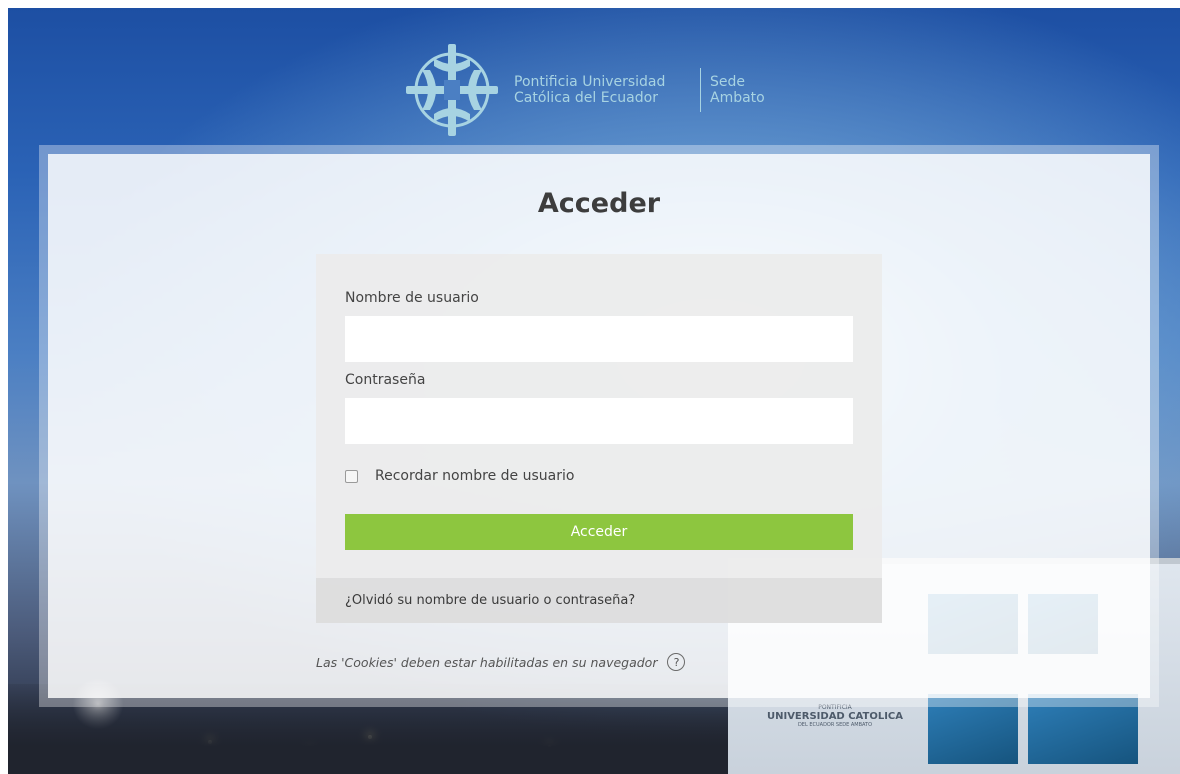  I want to click on brand-divider, so click(700, 90).